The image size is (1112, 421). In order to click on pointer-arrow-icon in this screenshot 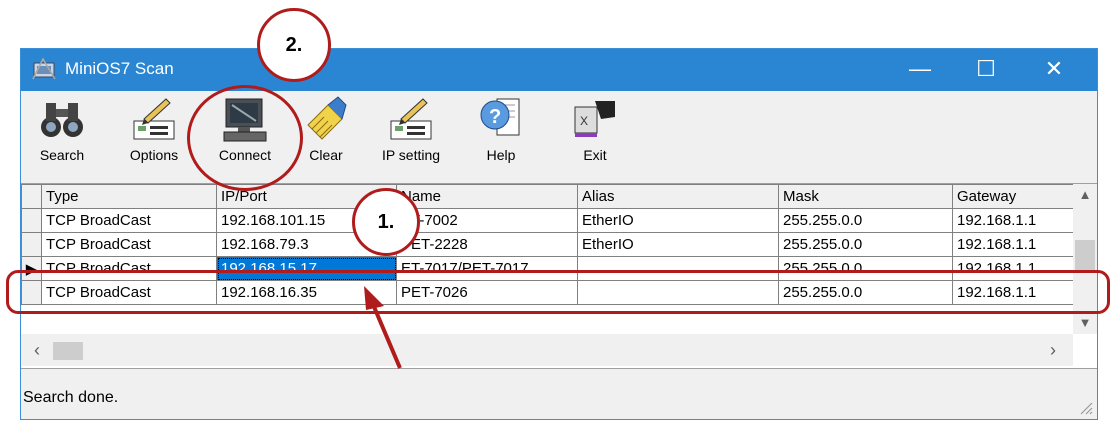, I will do `click(383, 327)`.